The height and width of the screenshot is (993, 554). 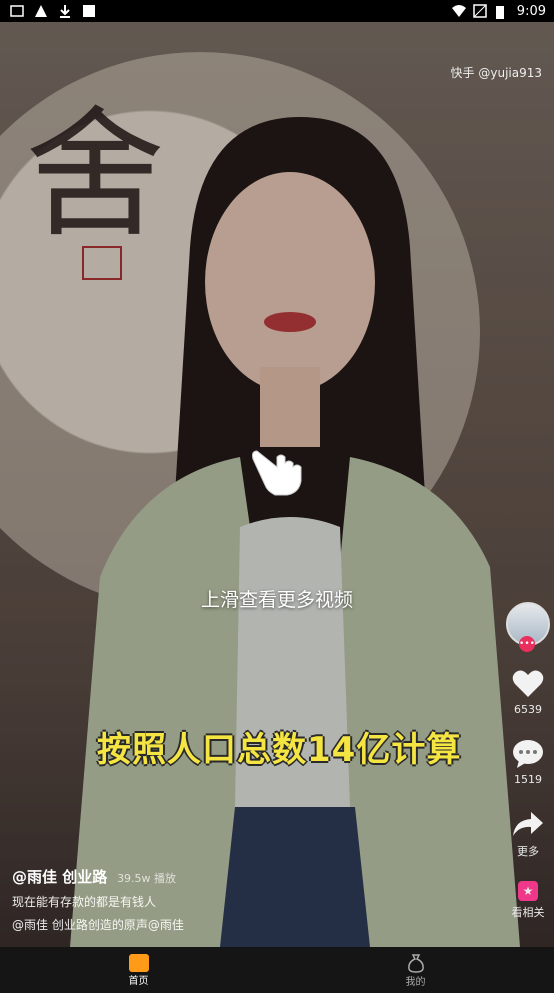 I want to click on status-time: 9:09, so click(x=531, y=11).